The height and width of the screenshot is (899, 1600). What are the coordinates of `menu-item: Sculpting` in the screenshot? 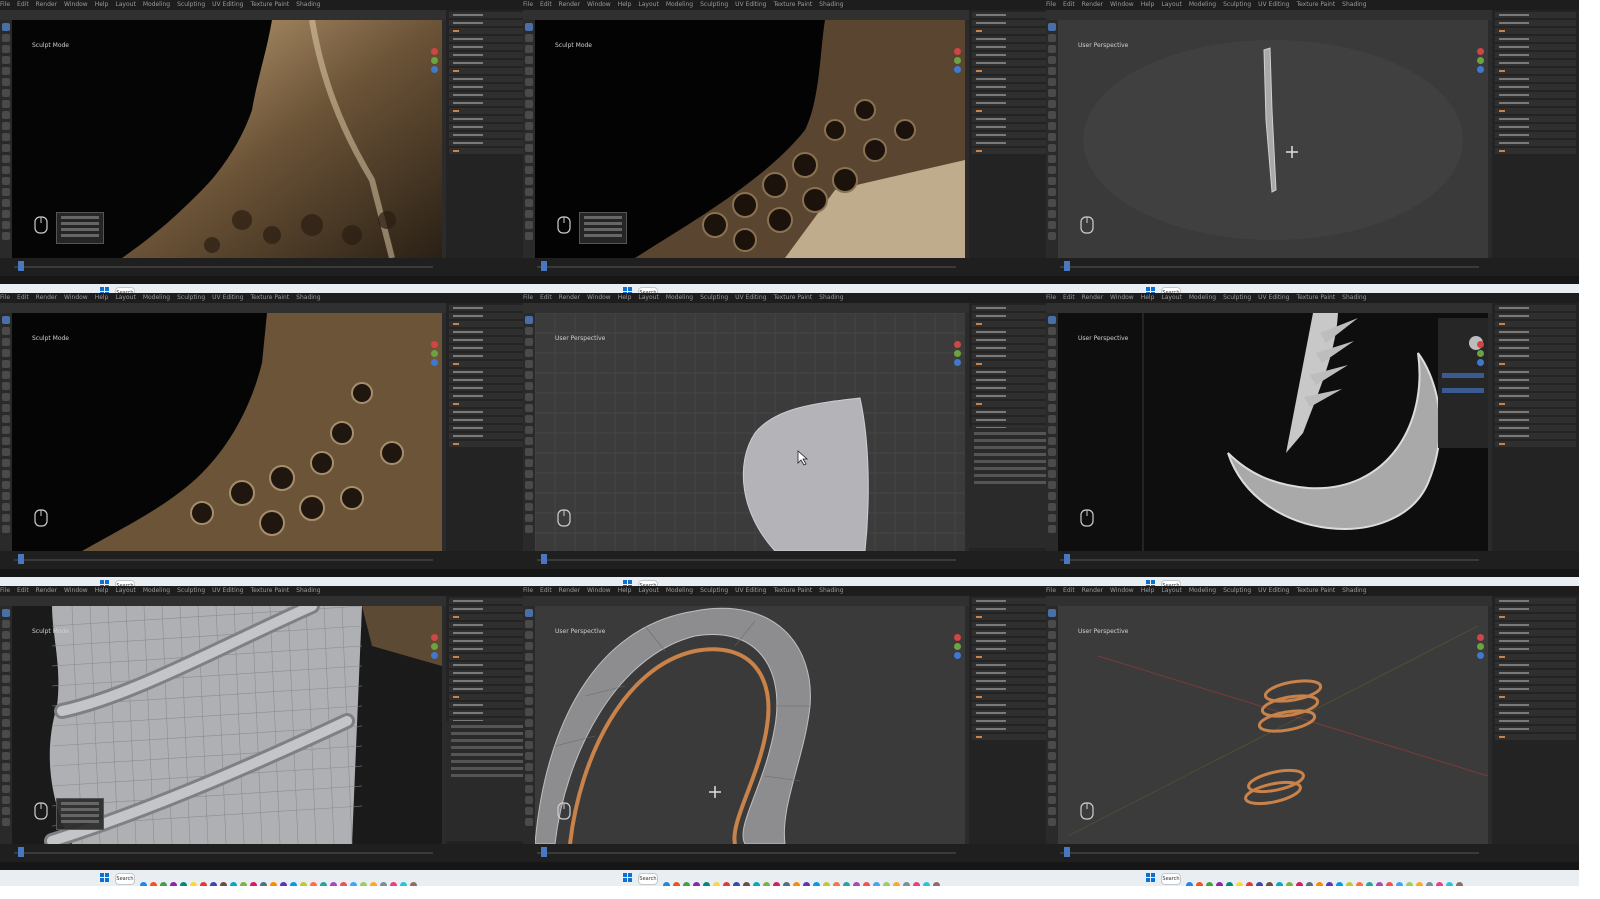 It's located at (191, 297).